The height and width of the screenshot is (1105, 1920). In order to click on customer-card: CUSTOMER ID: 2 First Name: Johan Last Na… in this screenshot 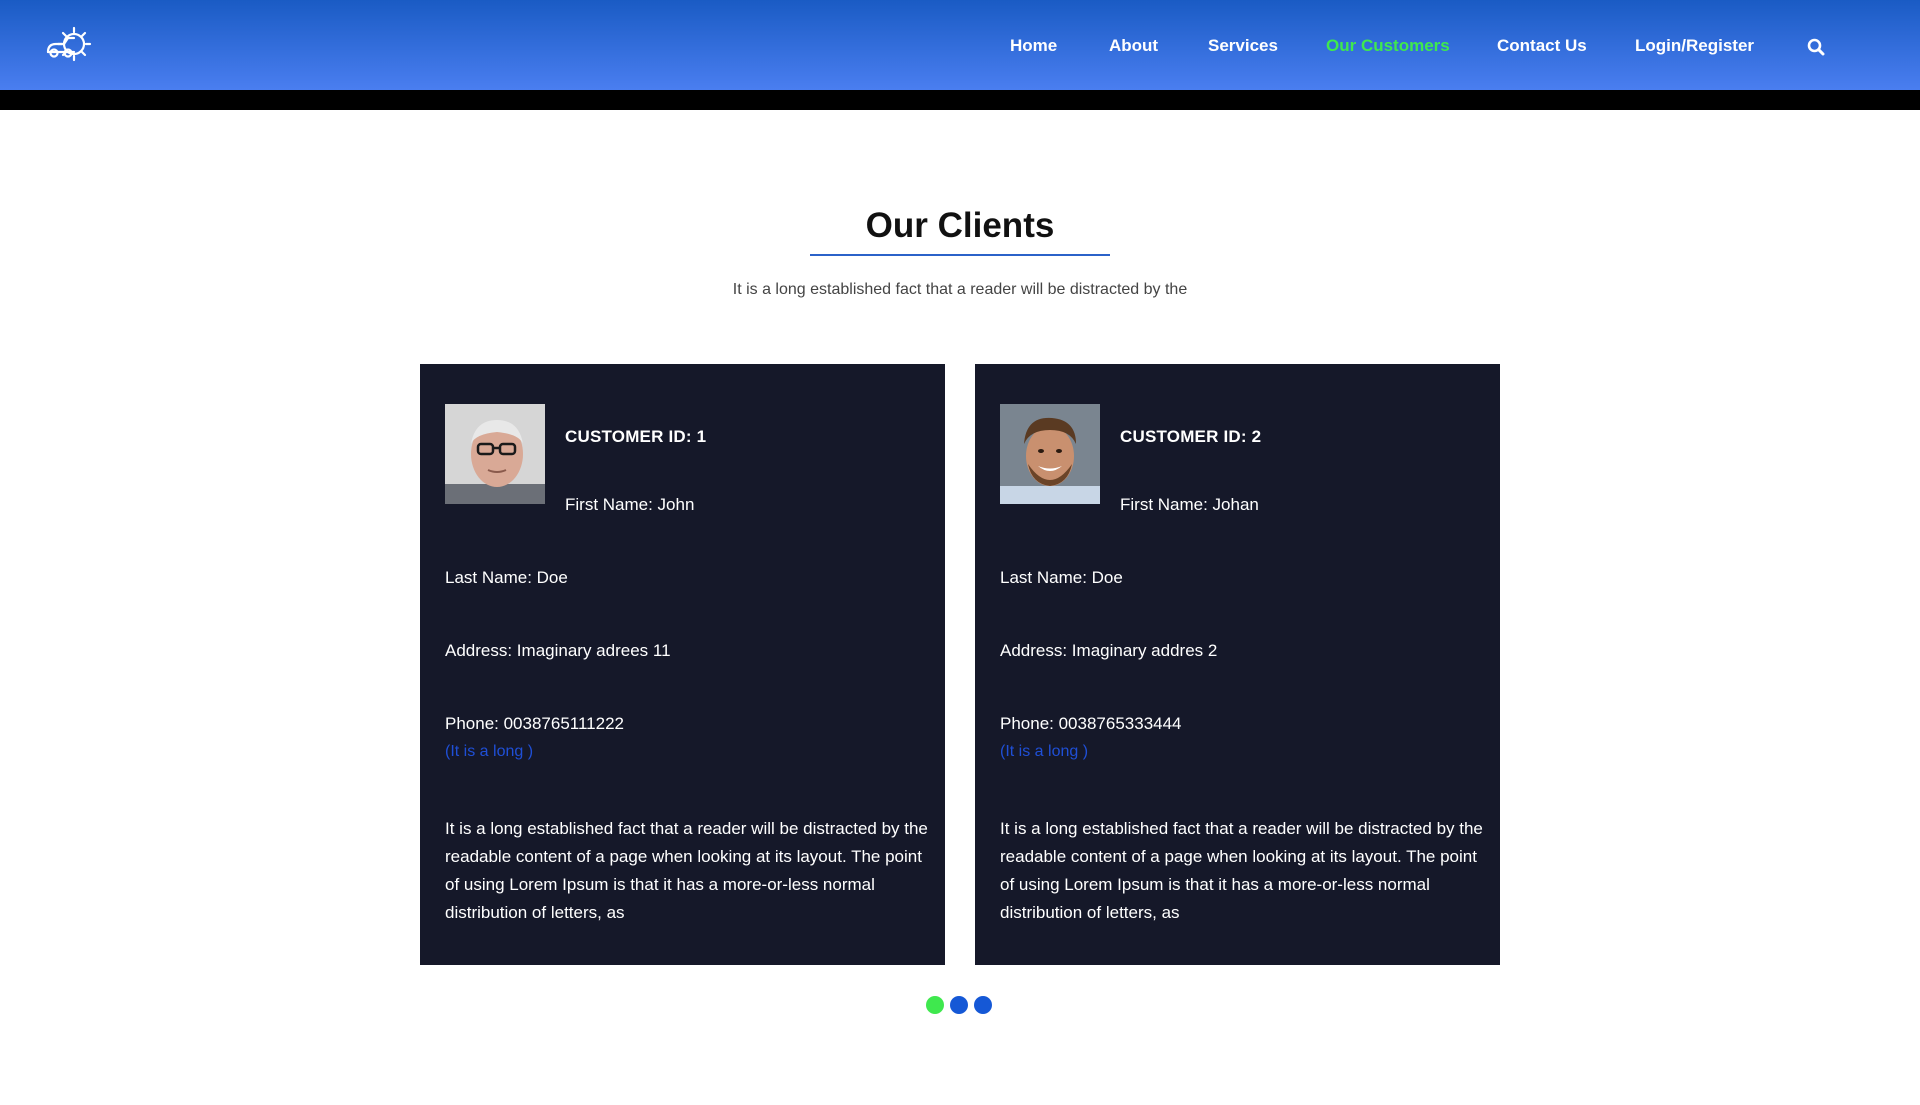, I will do `click(1237, 664)`.